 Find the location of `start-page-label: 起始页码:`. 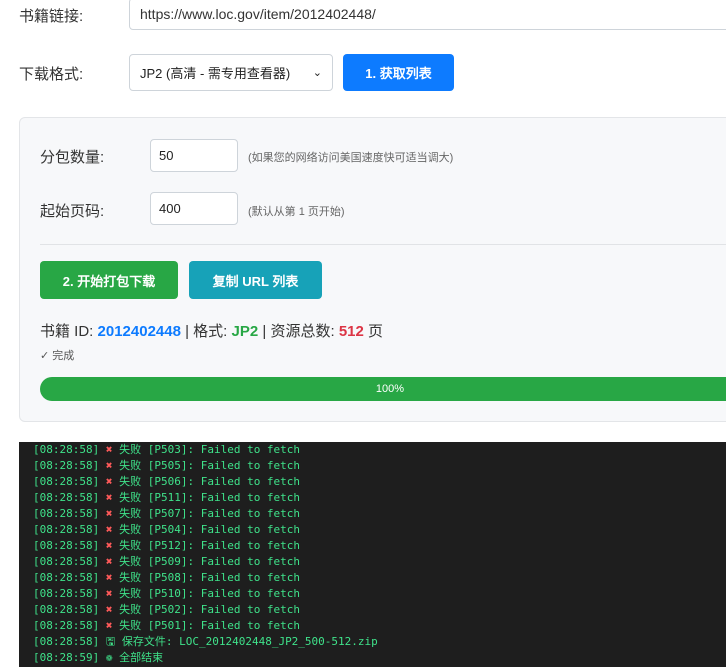

start-page-label: 起始页码: is located at coordinates (72, 211).